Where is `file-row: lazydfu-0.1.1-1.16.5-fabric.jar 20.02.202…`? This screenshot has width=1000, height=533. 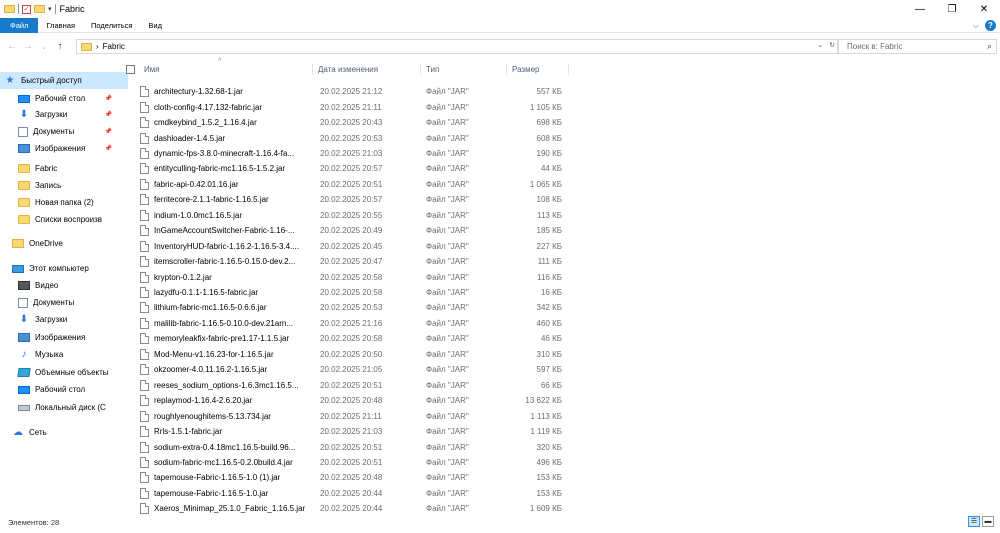 file-row: lazydfu-0.1.1-1.16.5-fabric.jar 20.02.202… is located at coordinates (354, 292).